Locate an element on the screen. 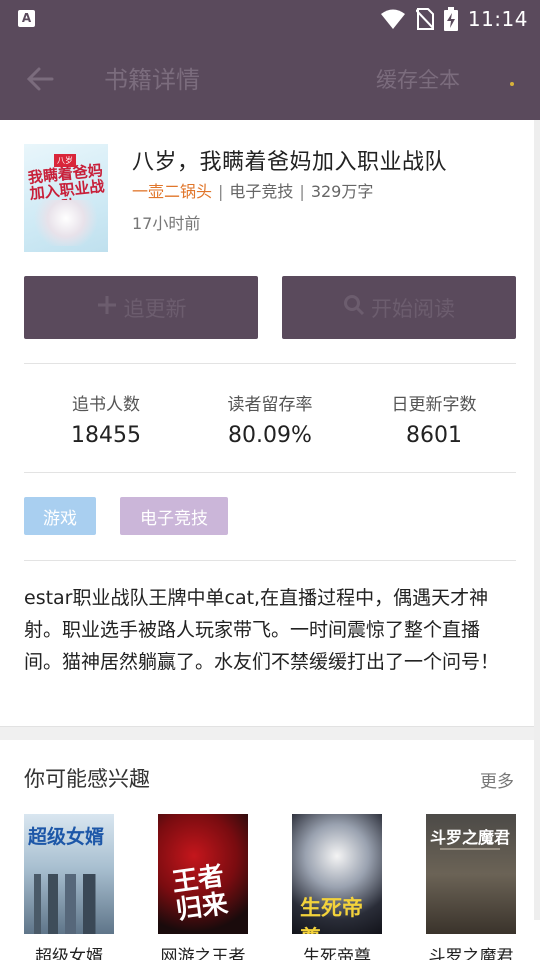 This screenshot has height=960, width=540. scrollbar is located at coordinates (537, 520).